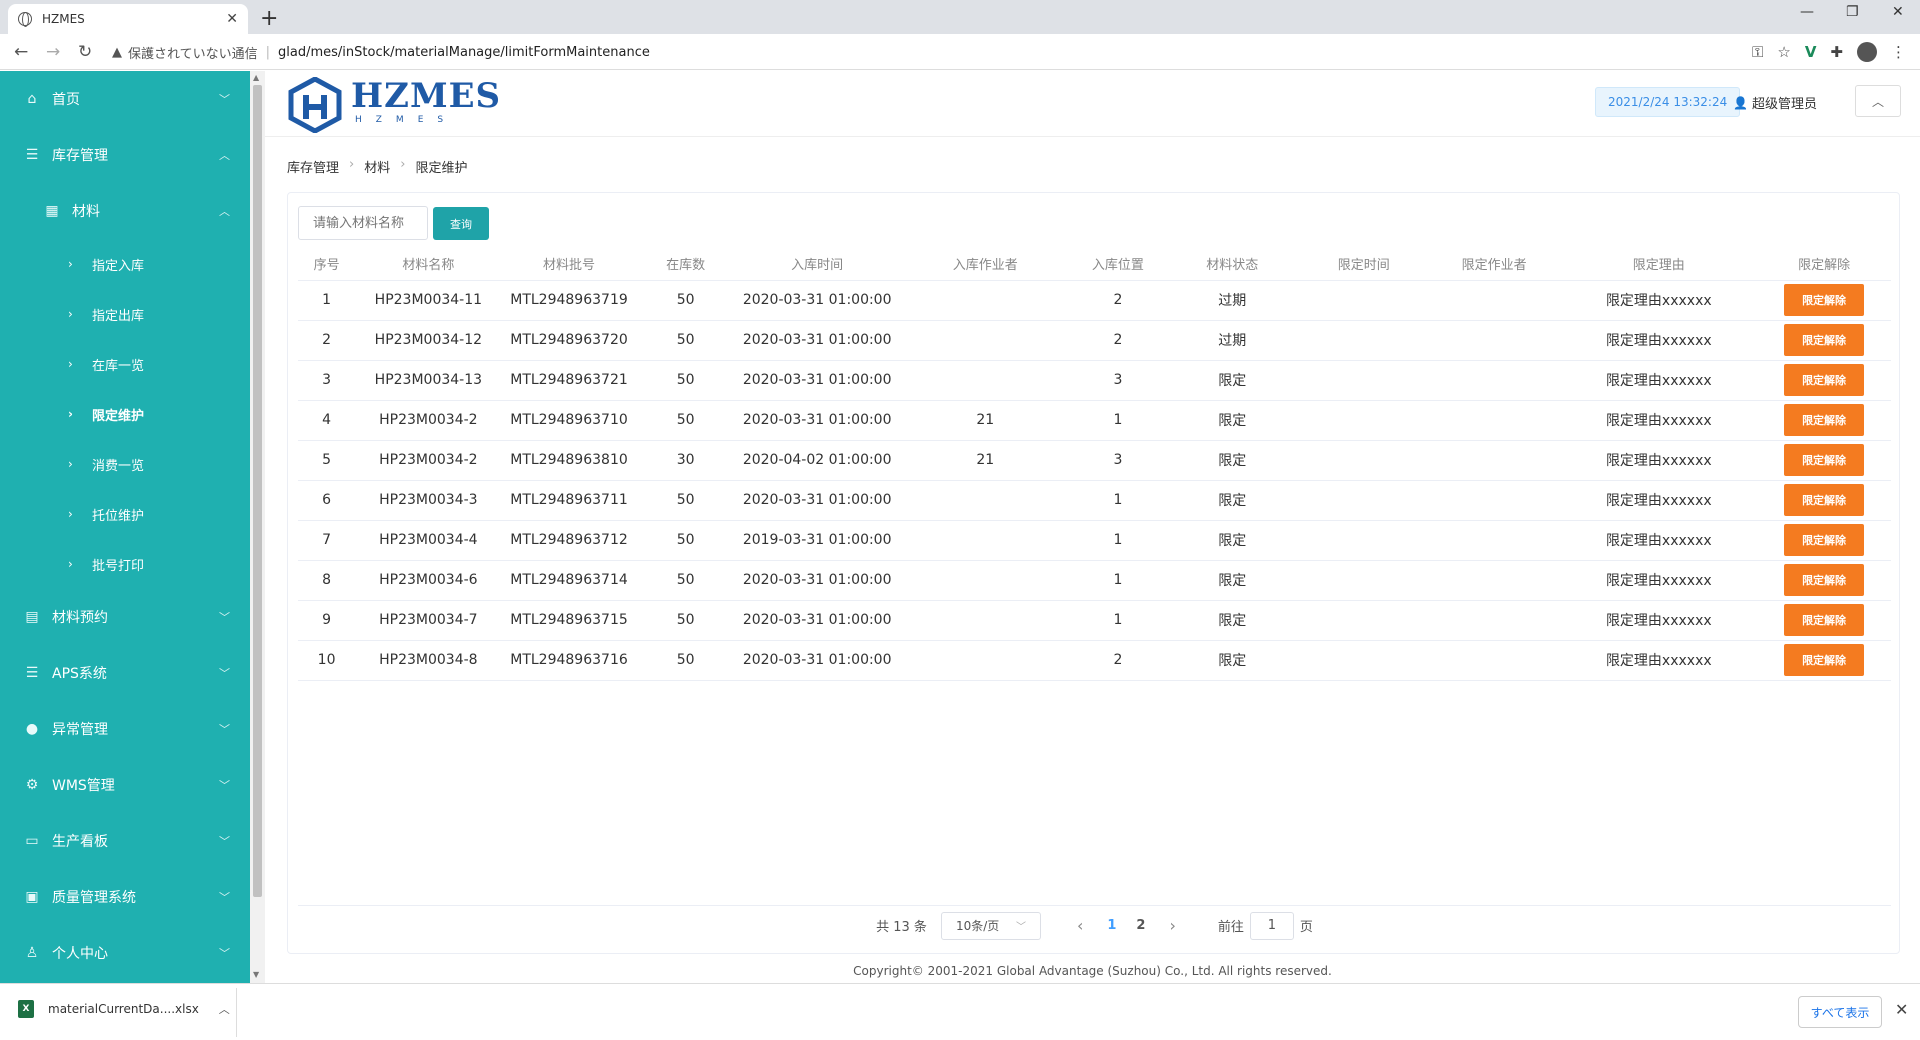 This screenshot has height=1040, width=1920. What do you see at coordinates (1080, 925) in the screenshot?
I see `prev-page-icon: ‹` at bounding box center [1080, 925].